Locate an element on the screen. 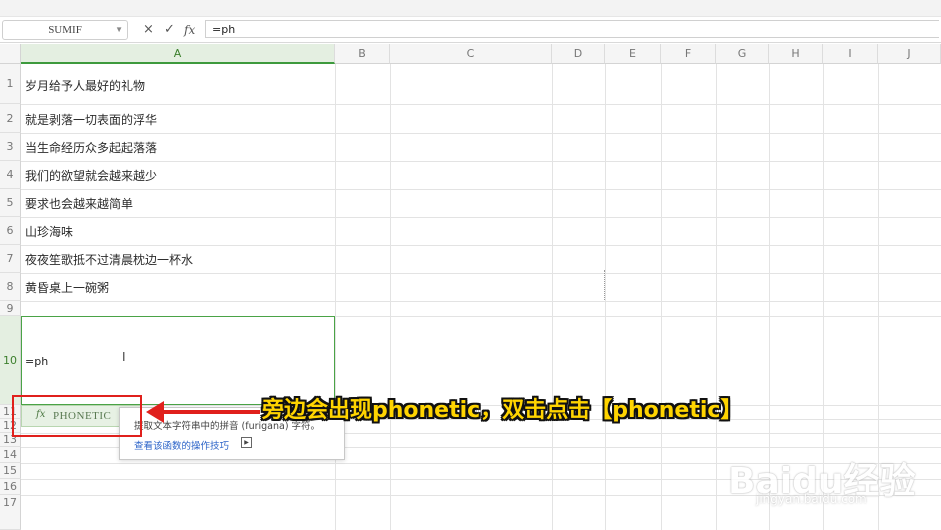  text-cursor-icon: I is located at coordinates (124, 357).